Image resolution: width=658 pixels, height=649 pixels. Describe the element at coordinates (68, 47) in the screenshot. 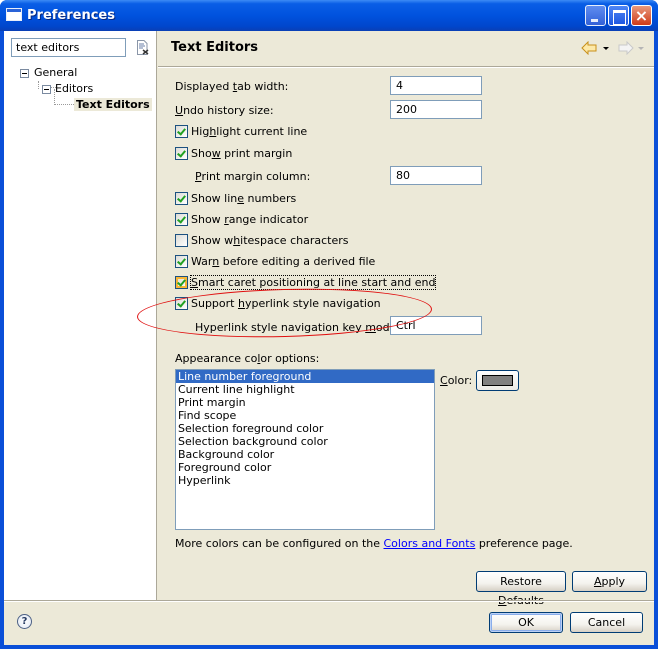

I see `filter-input` at that location.